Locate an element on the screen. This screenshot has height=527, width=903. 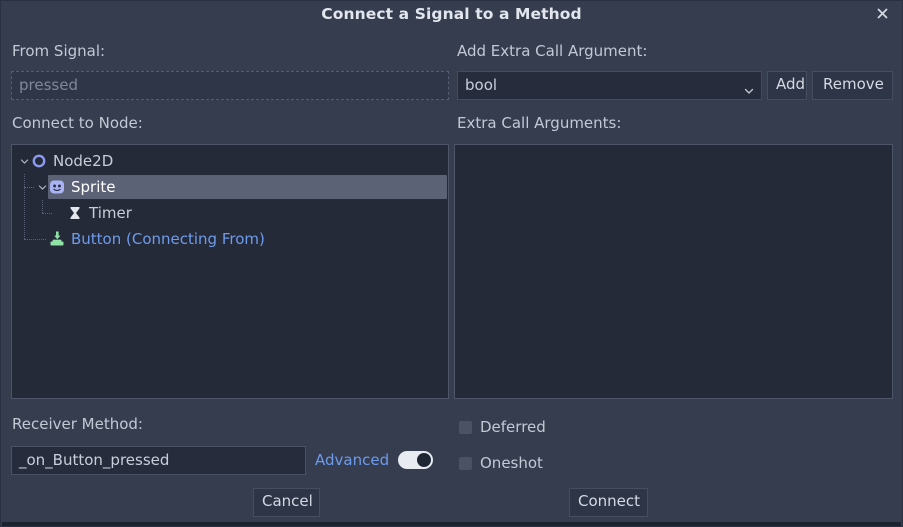
tree-item-node2d: Node2D is located at coordinates (230, 161).